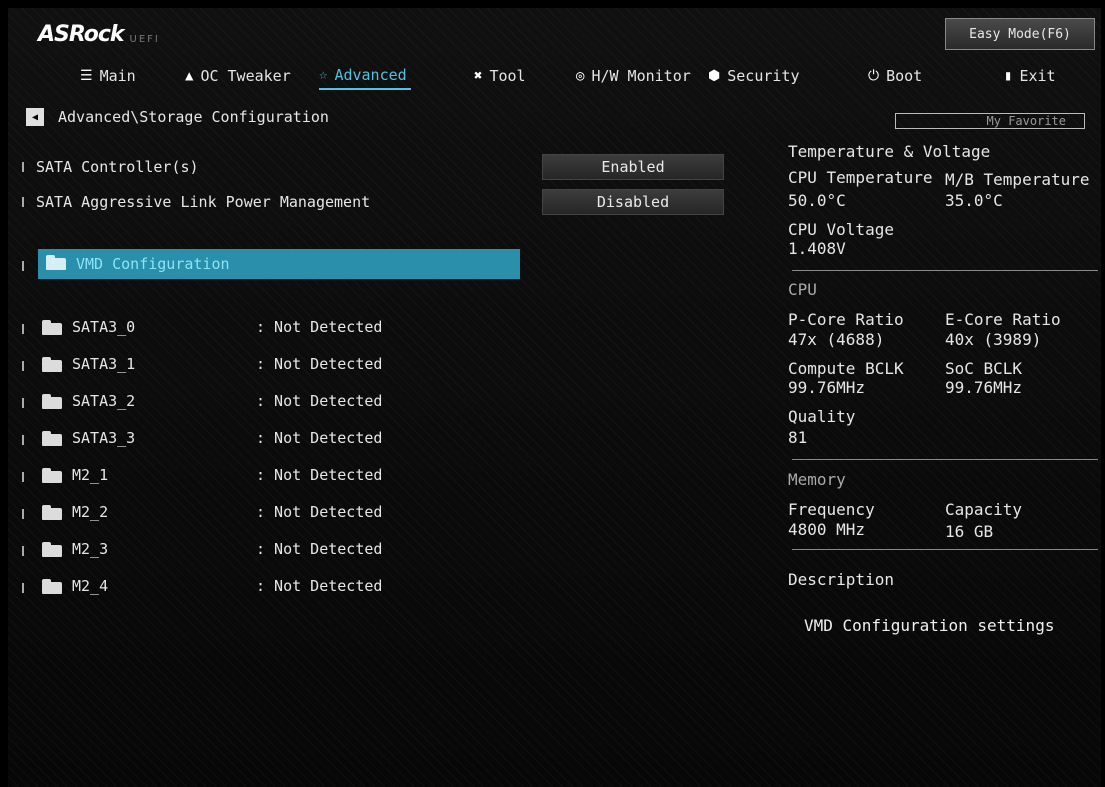  Describe the element at coordinates (895, 76) in the screenshot. I see `tab-boot: ⏻ Boot` at that location.